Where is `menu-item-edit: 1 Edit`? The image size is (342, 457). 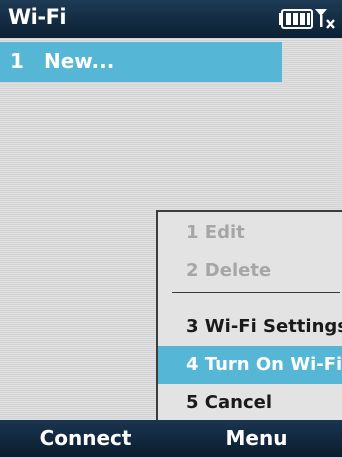
menu-item-edit: 1 Edit is located at coordinates (215, 232).